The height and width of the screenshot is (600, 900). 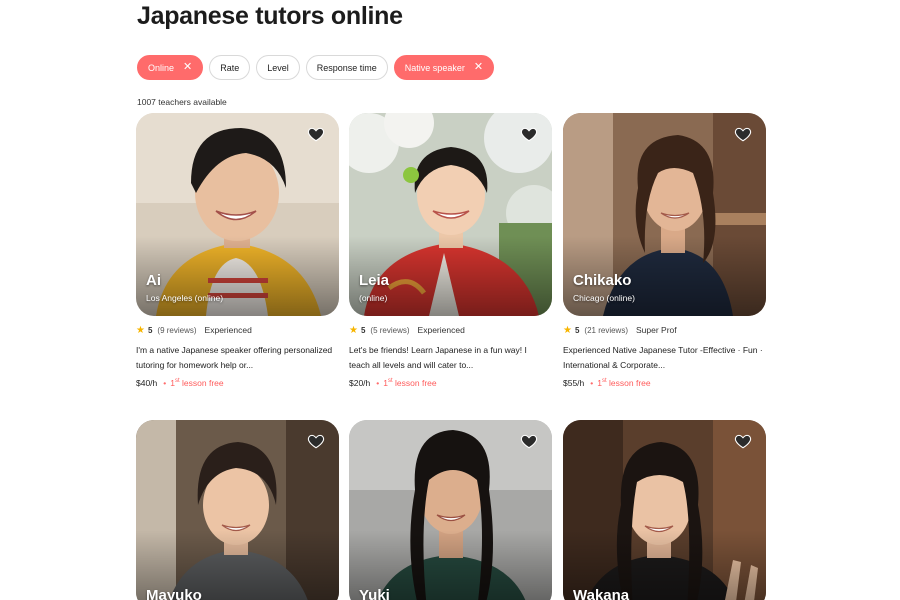 I want to click on filter-chip-online: Online ✕, so click(x=170, y=67).